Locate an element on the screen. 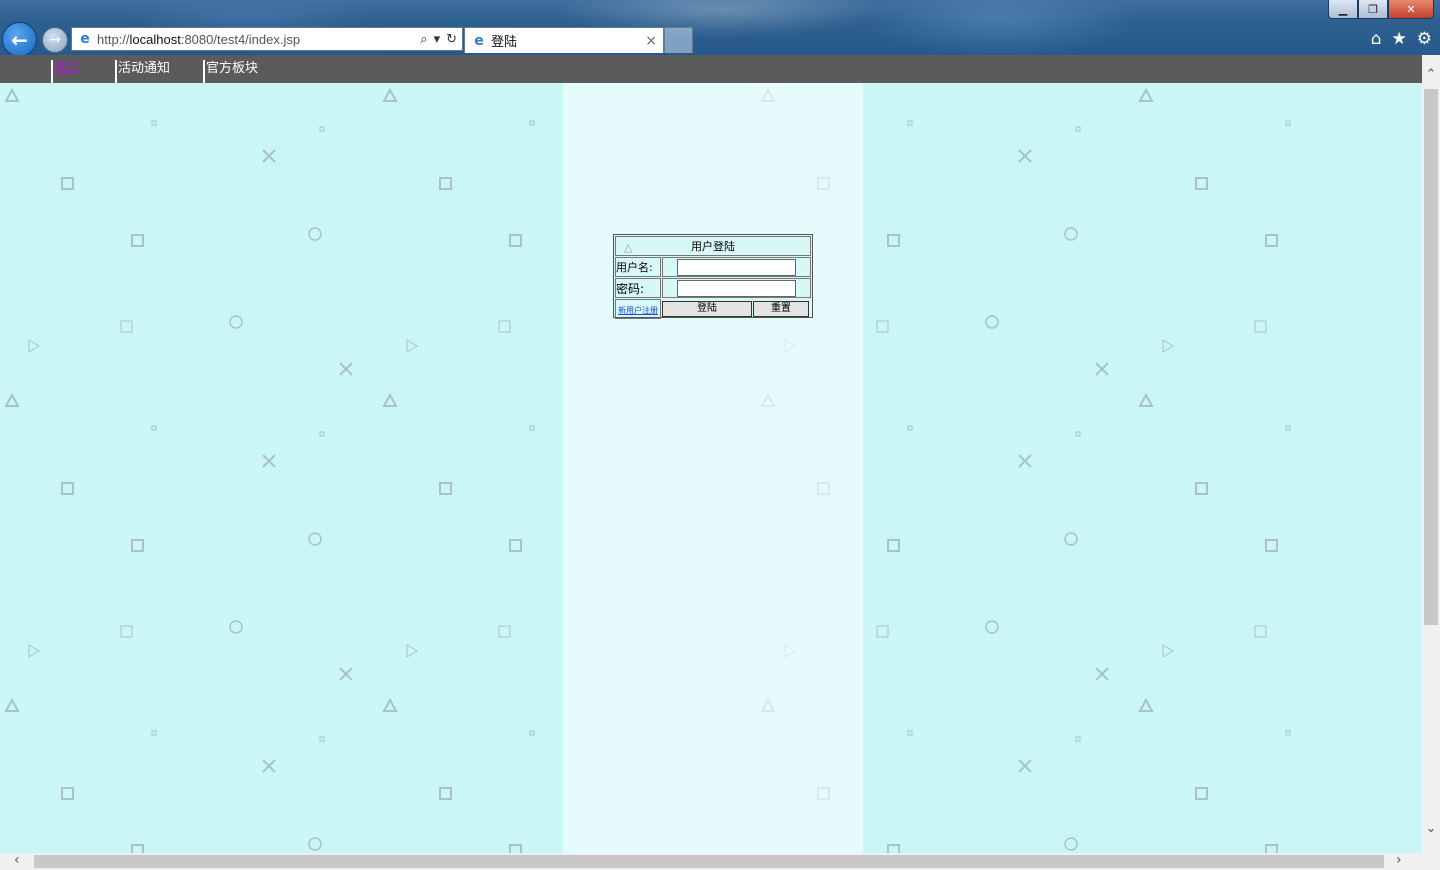 The image size is (1440, 870). favorites-star-icon: ★ is located at coordinates (1399, 39).